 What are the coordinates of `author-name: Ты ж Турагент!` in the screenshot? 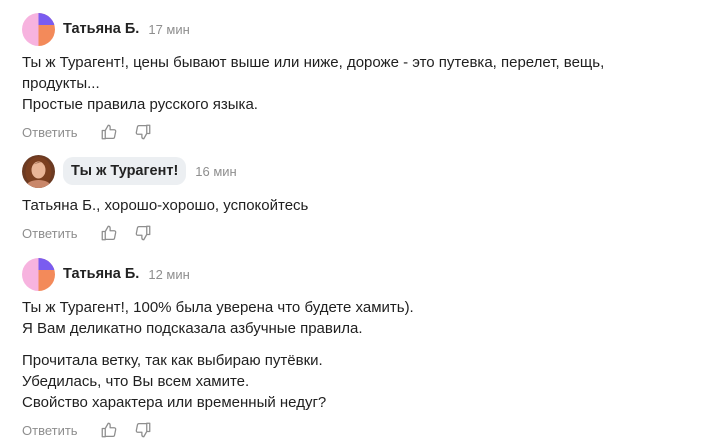 It's located at (125, 171).